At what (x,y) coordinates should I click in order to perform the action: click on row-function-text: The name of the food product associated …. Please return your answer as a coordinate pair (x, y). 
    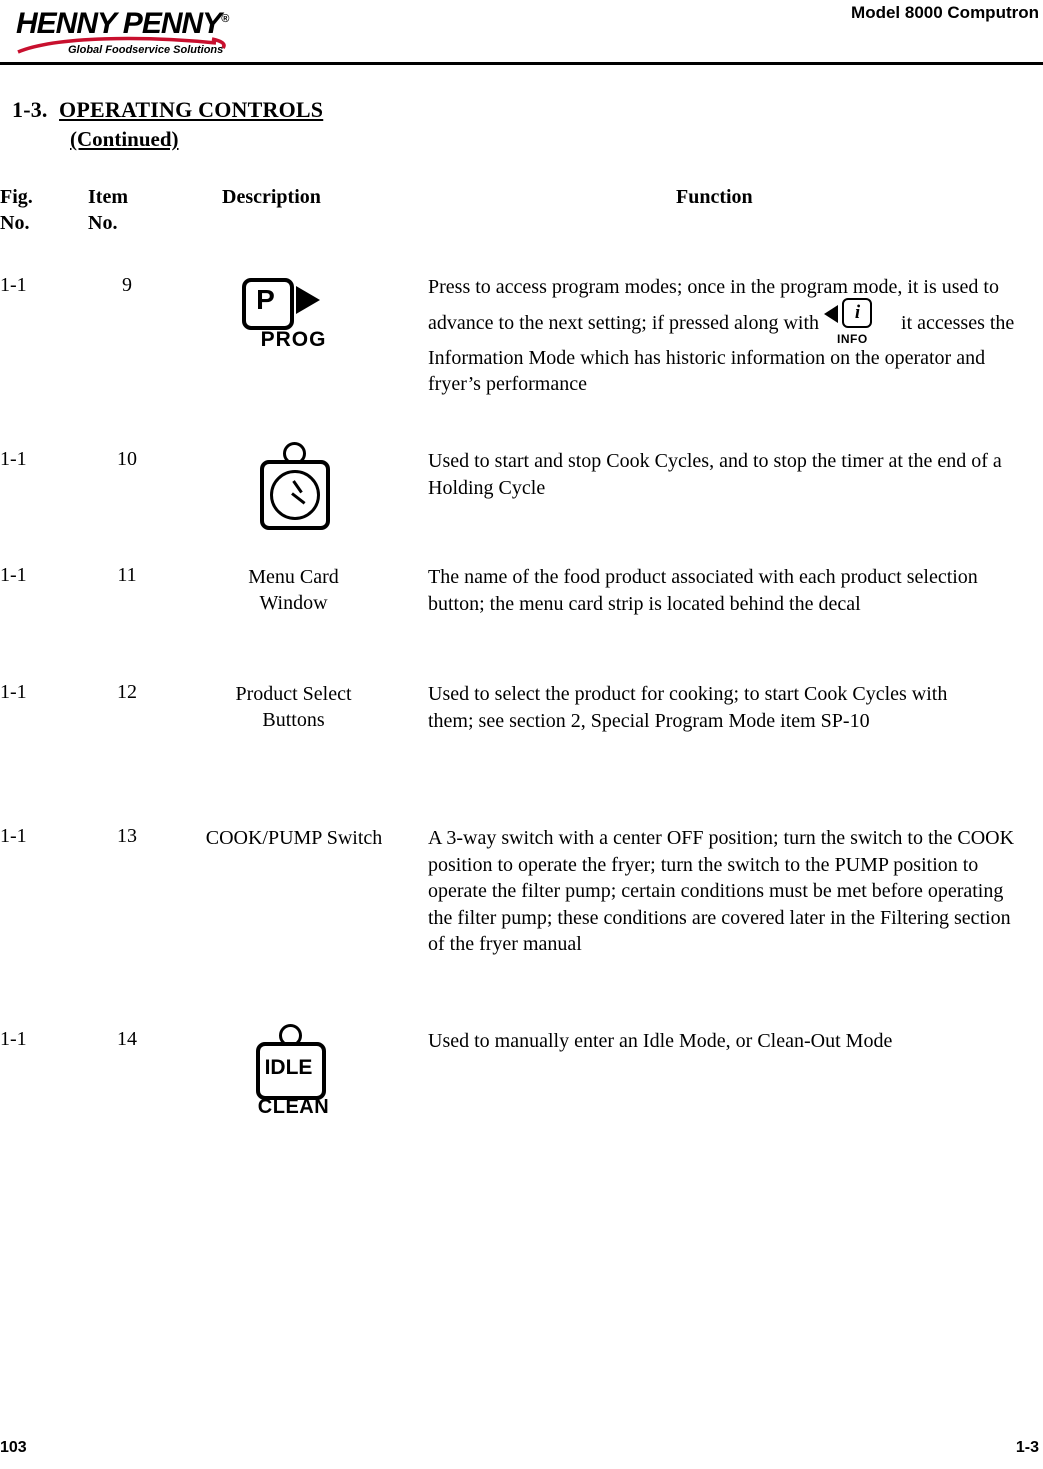
    Looking at the image, I should click on (703, 590).